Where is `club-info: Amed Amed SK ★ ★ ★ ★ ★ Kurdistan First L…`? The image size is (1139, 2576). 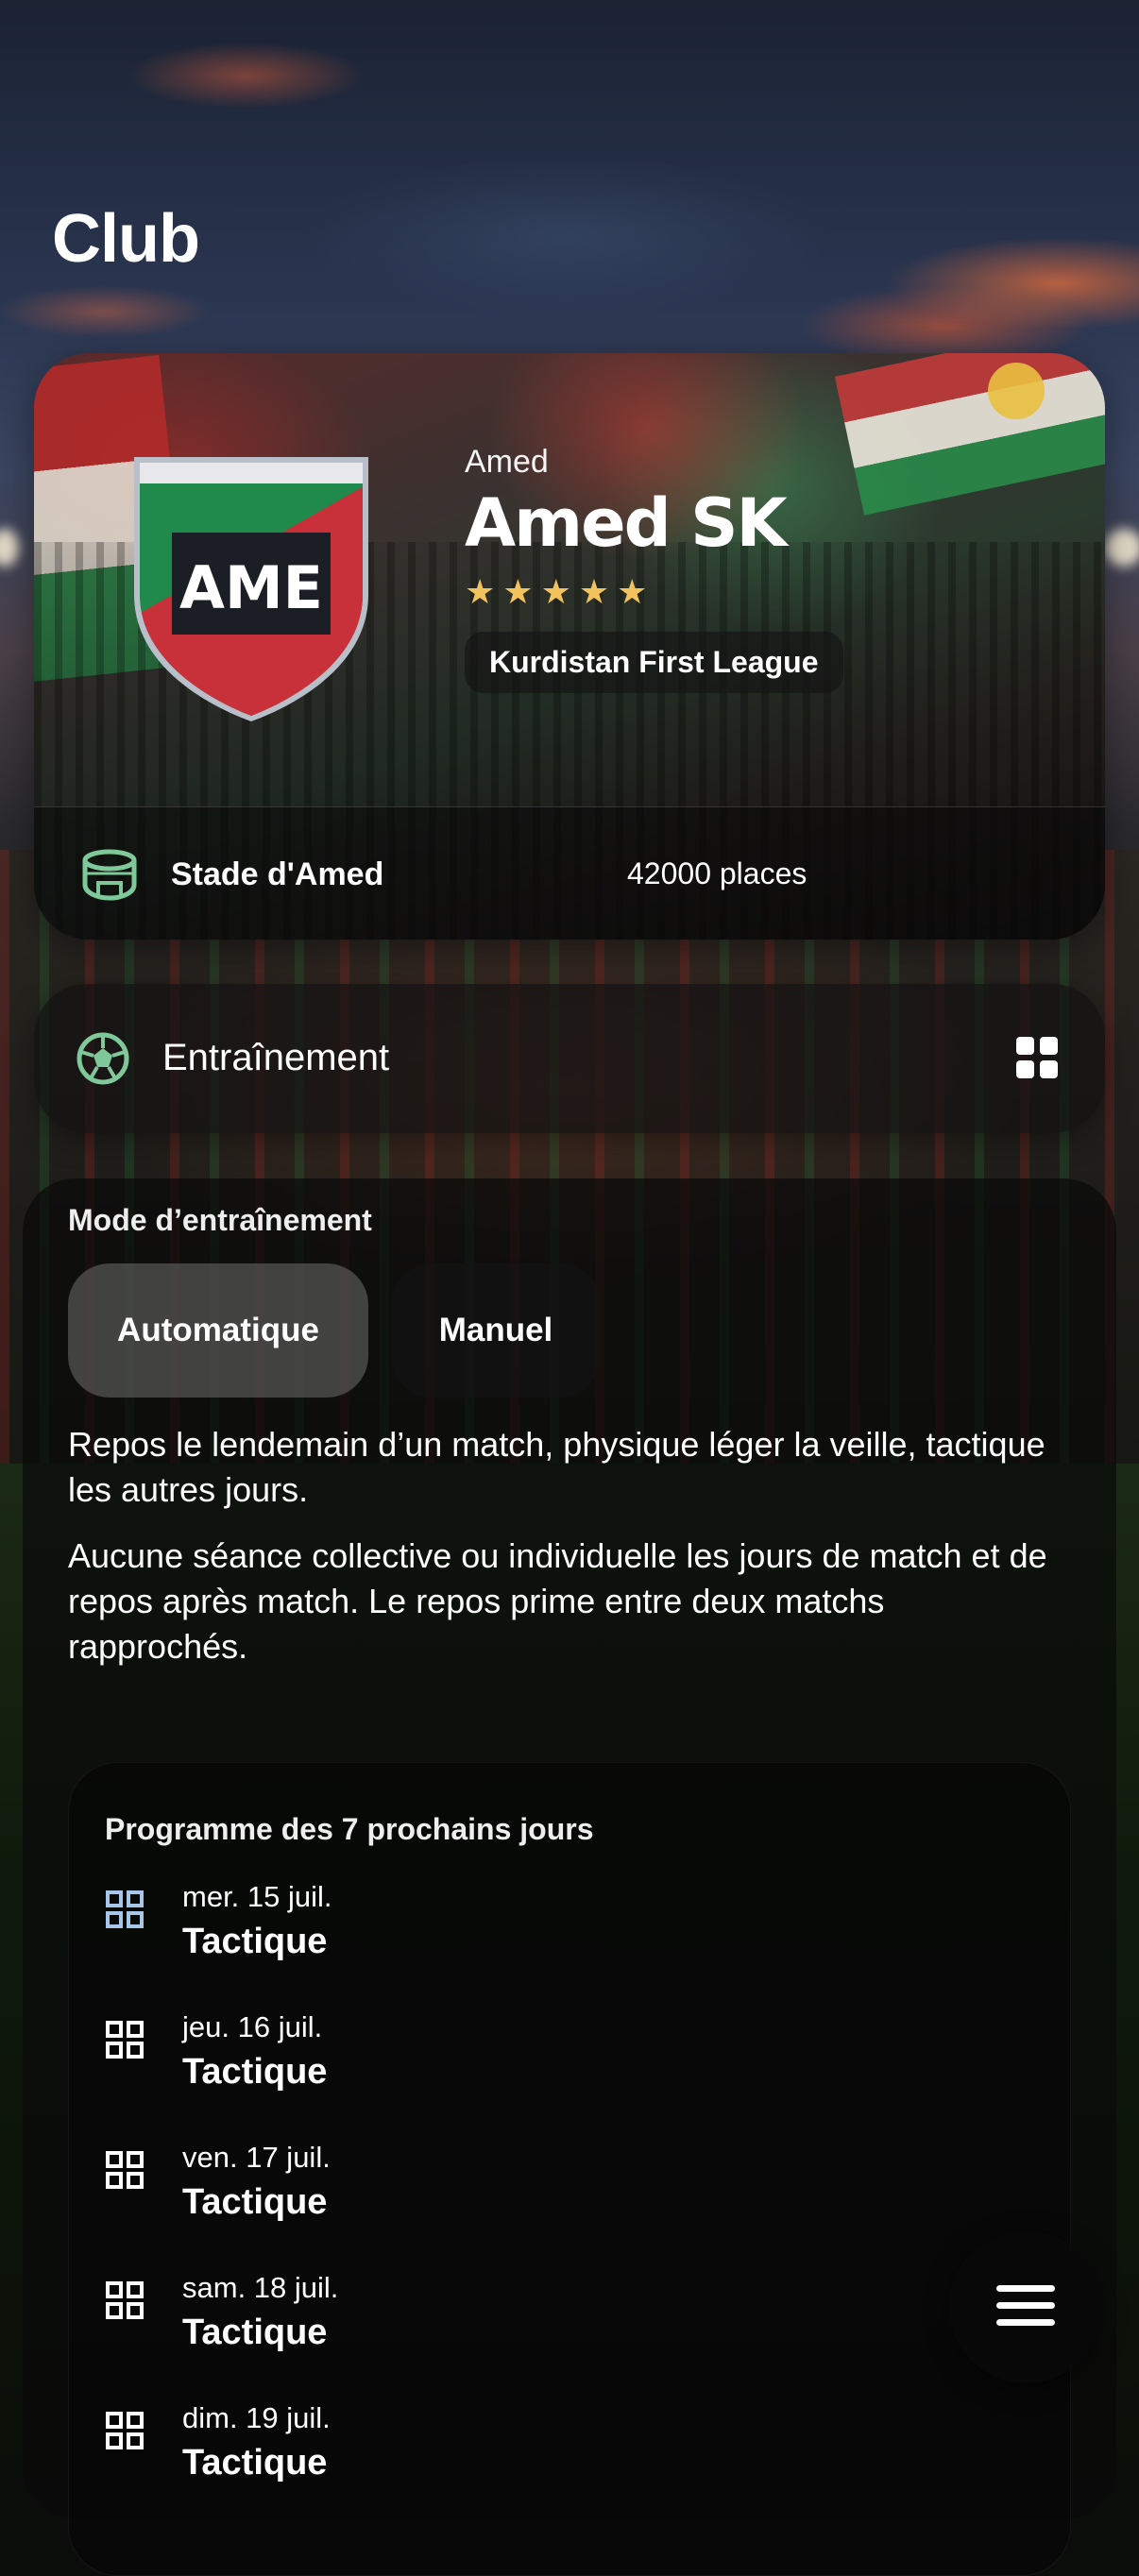 club-info: Amed Amed SK ★ ★ ★ ★ ★ Kurdistan First L… is located at coordinates (701, 568).